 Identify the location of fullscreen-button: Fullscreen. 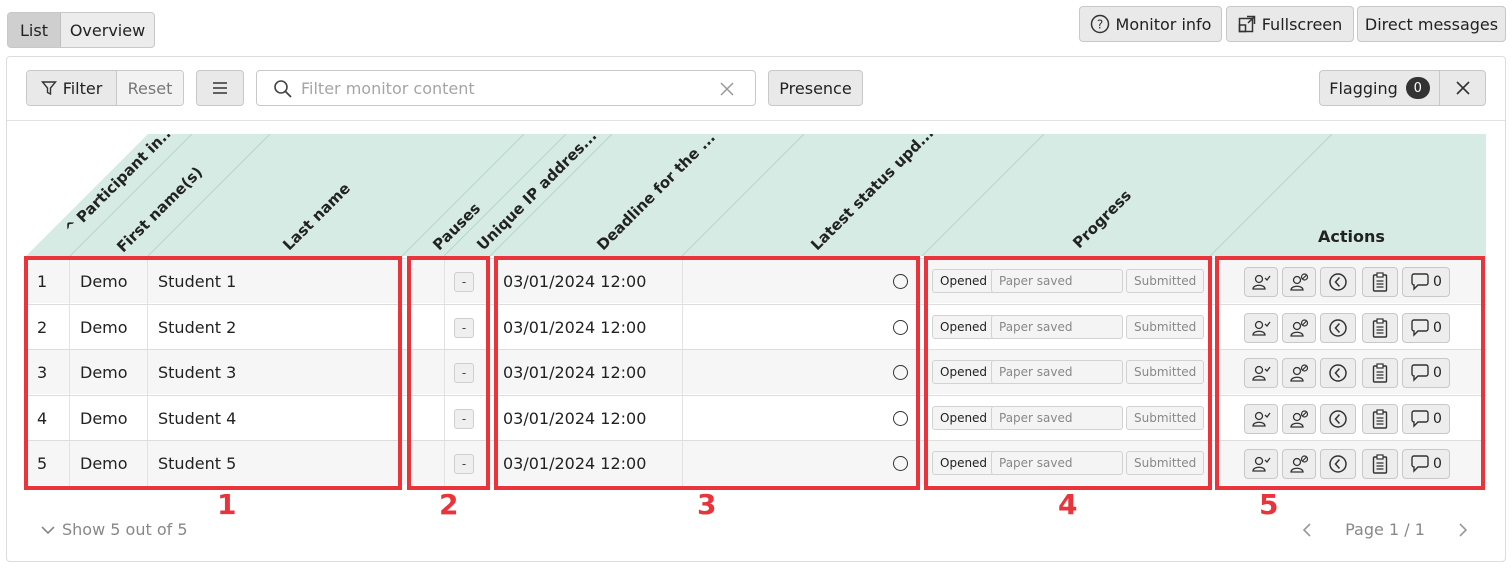
(1290, 24).